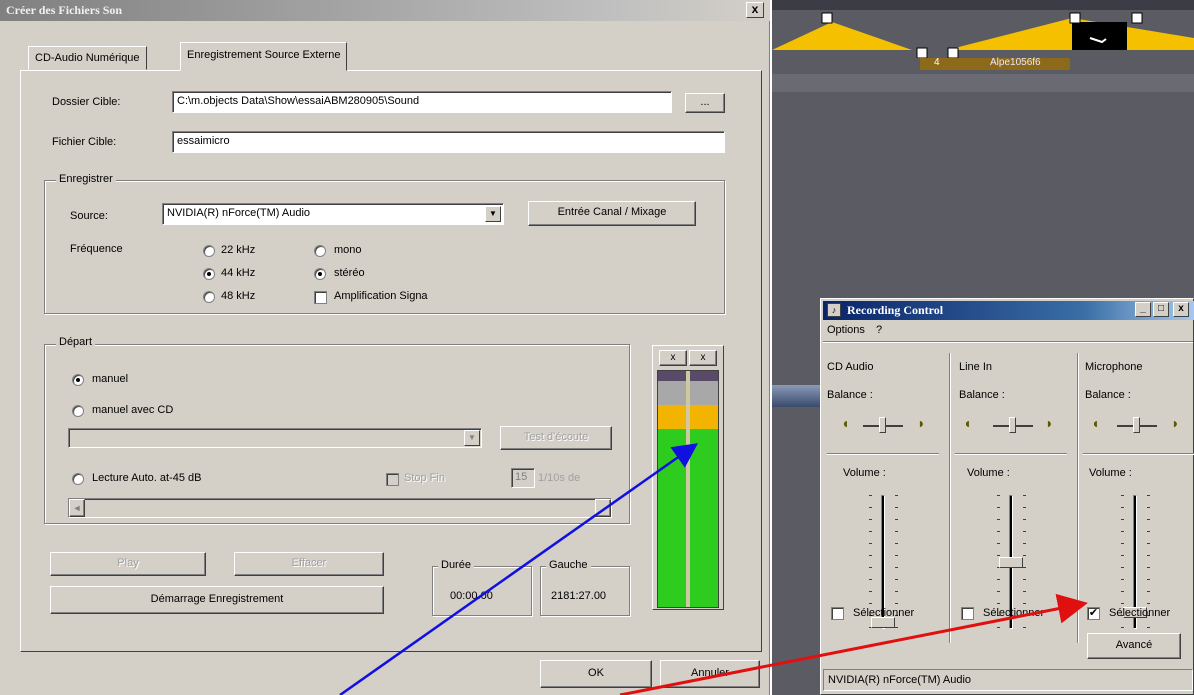 This screenshot has height=695, width=1194. I want to click on line-in-select-checkbox, so click(967, 613).